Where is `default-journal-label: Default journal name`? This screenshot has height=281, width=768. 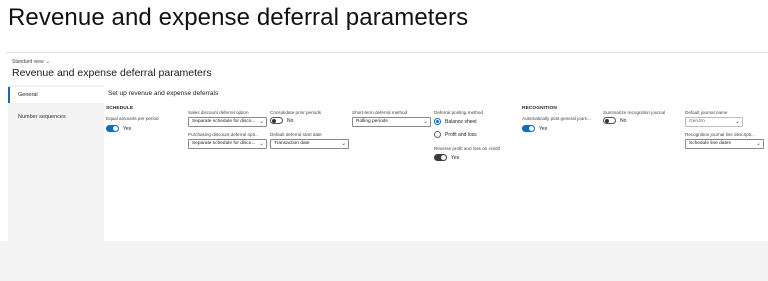 default-journal-label: Default journal name is located at coordinates (706, 112).